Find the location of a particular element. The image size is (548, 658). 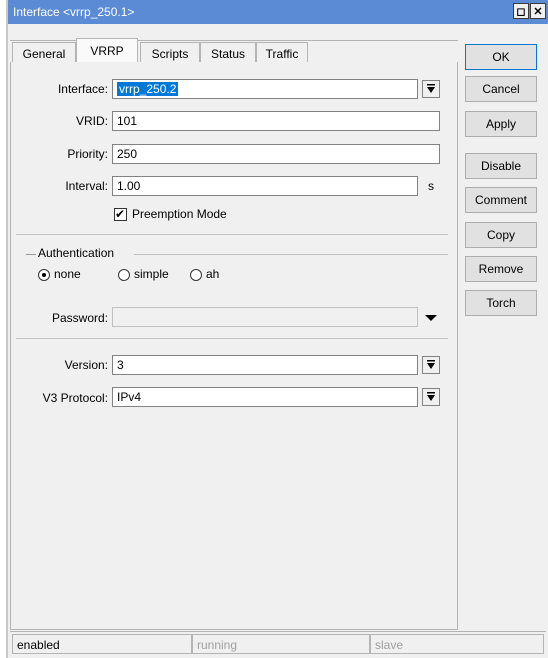

version-select: 3 is located at coordinates (265, 365).